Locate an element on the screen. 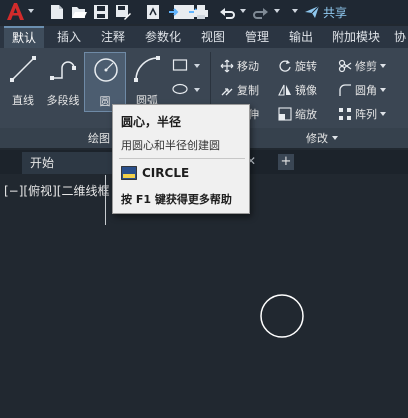  print-icon is located at coordinates (201, 12).